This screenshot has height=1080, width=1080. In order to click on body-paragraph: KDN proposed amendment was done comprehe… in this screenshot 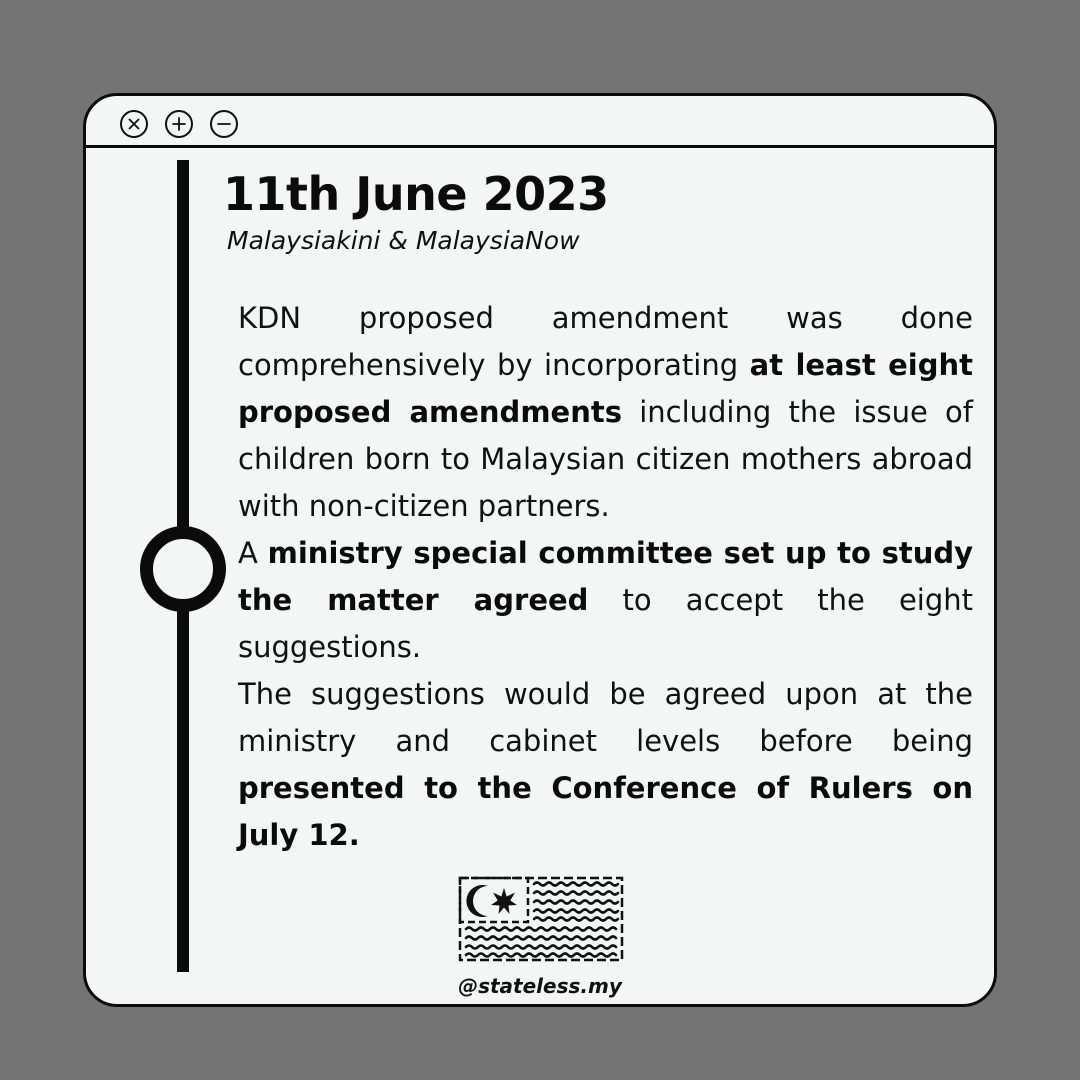, I will do `click(605, 412)`.